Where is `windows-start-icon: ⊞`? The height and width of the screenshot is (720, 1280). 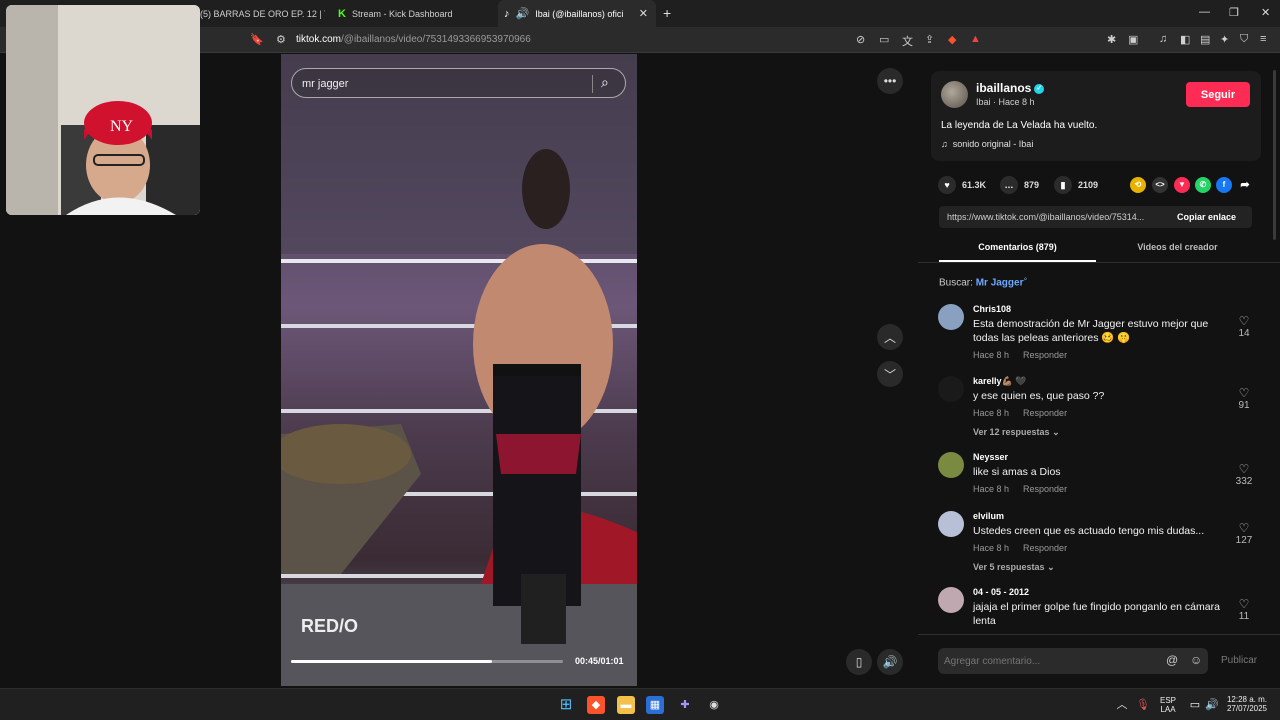
windows-start-icon: ⊞ is located at coordinates (566, 705).